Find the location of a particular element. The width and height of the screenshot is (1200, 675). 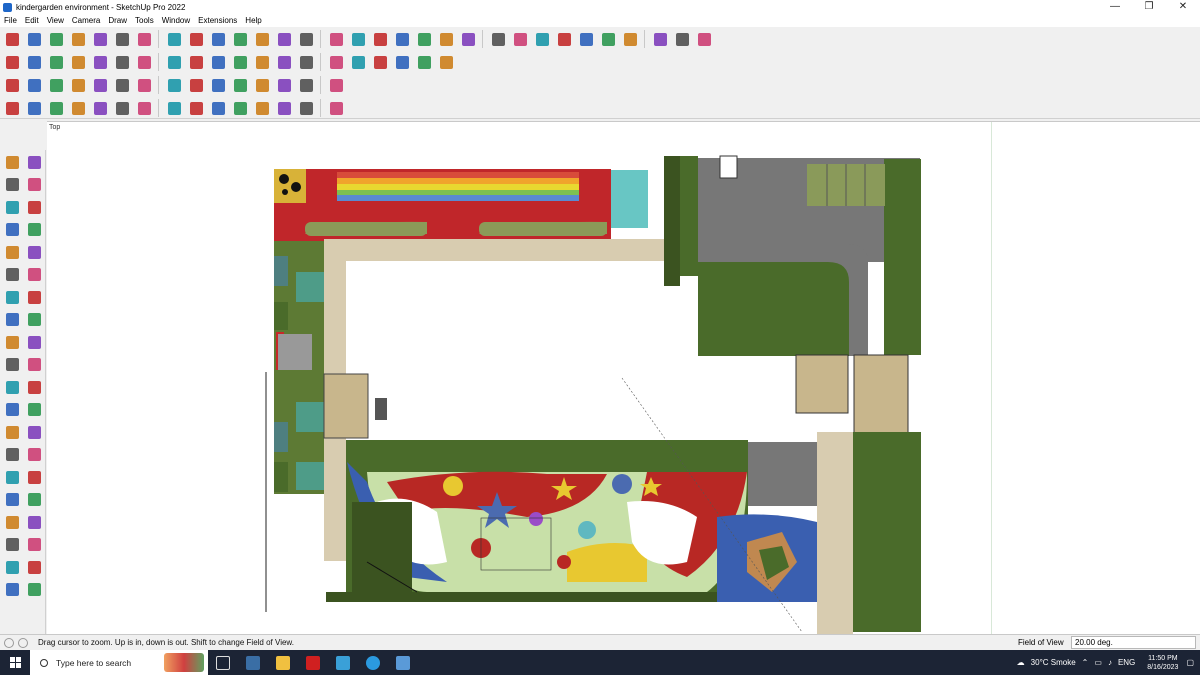

plane-button is located at coordinates (34, 85).